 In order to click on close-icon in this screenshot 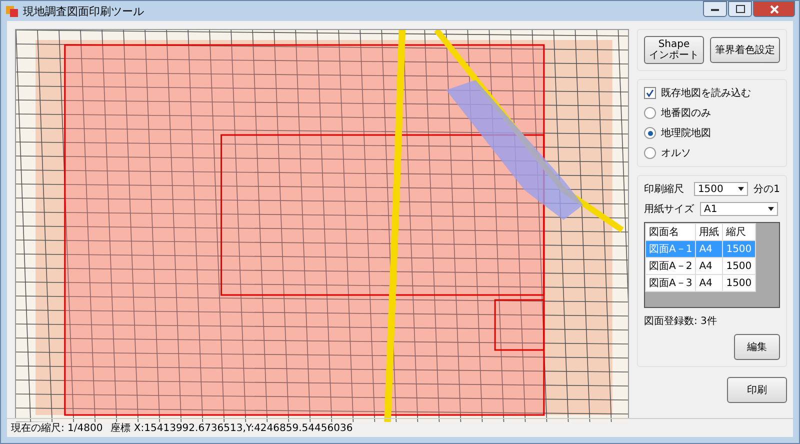, I will do `click(774, 9)`.